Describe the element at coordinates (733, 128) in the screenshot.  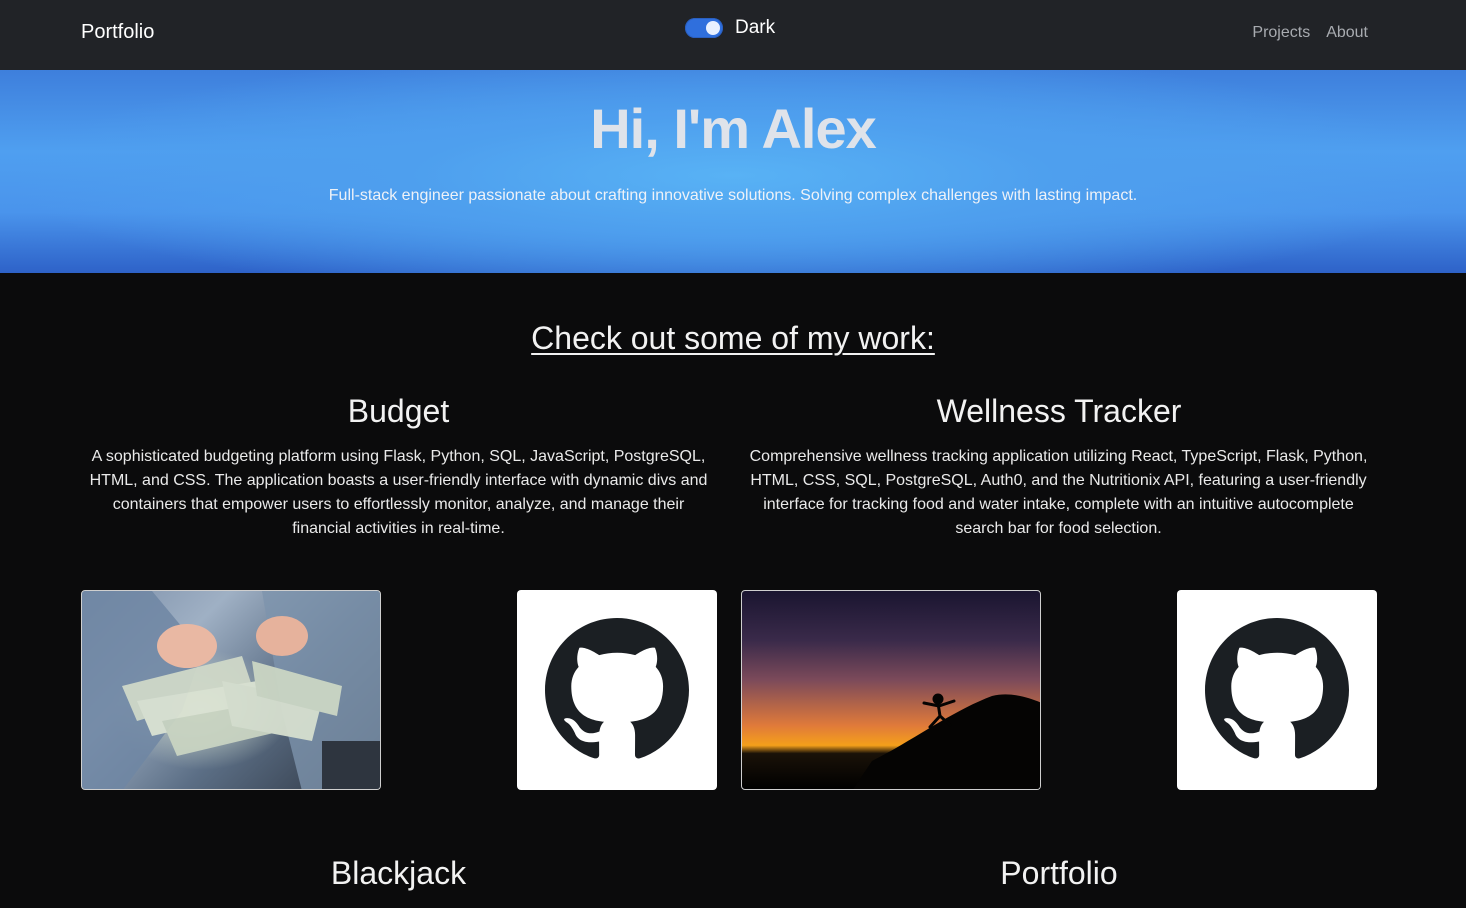
I see `hero-title: Hi, I'm Alex` at that location.